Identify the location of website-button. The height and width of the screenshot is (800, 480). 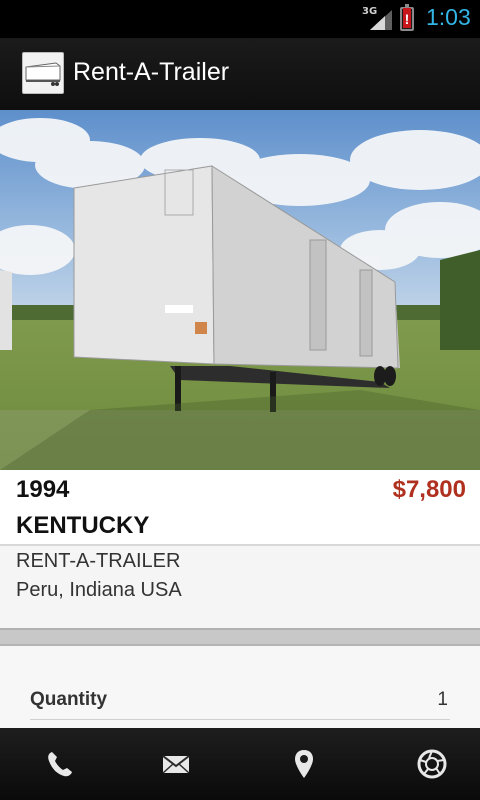
(426, 764).